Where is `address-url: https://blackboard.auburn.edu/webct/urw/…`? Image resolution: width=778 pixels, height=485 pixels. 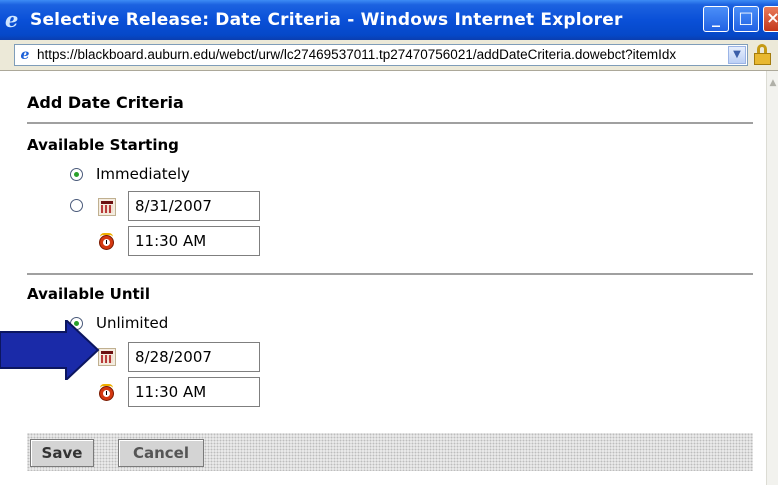
address-url: https://blackboard.auburn.edu/webct/urw/… is located at coordinates (356, 54).